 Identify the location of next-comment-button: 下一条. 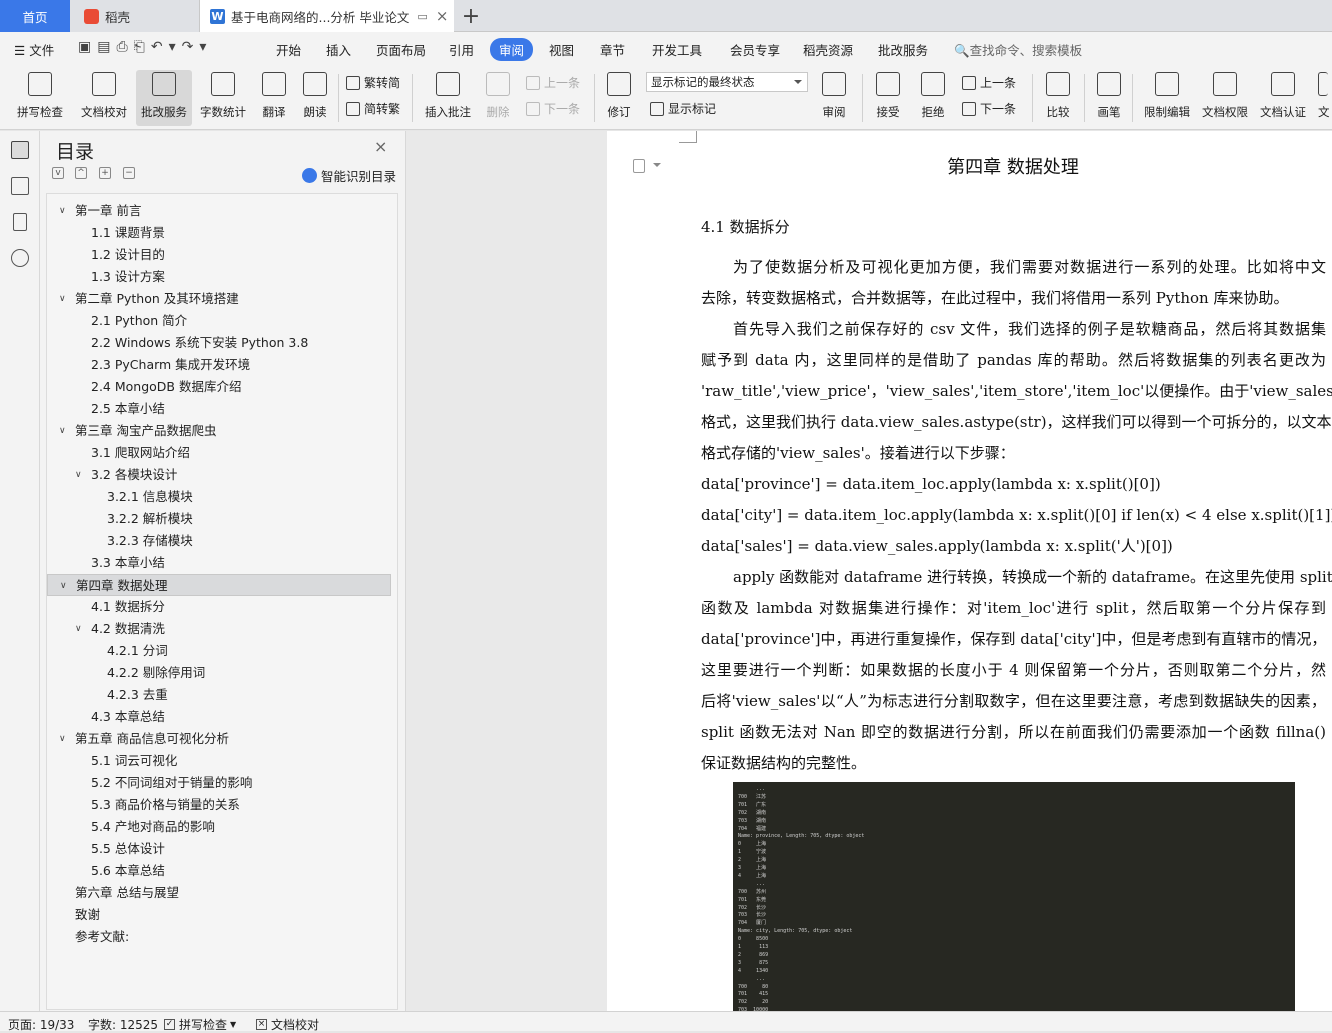
(553, 108).